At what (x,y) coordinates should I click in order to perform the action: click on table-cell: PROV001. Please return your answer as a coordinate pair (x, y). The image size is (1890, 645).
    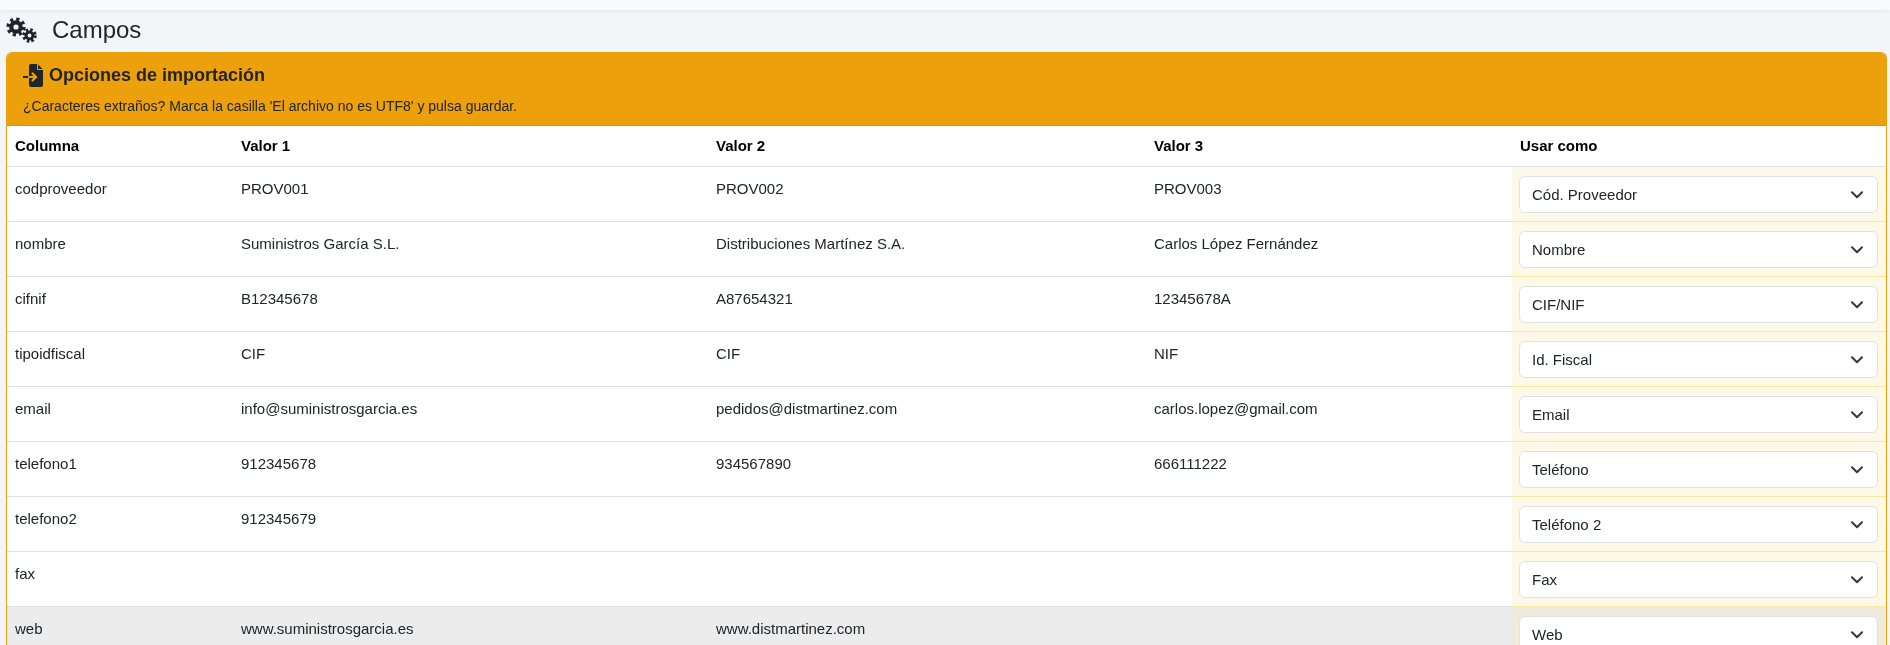
    Looking at the image, I should click on (275, 188).